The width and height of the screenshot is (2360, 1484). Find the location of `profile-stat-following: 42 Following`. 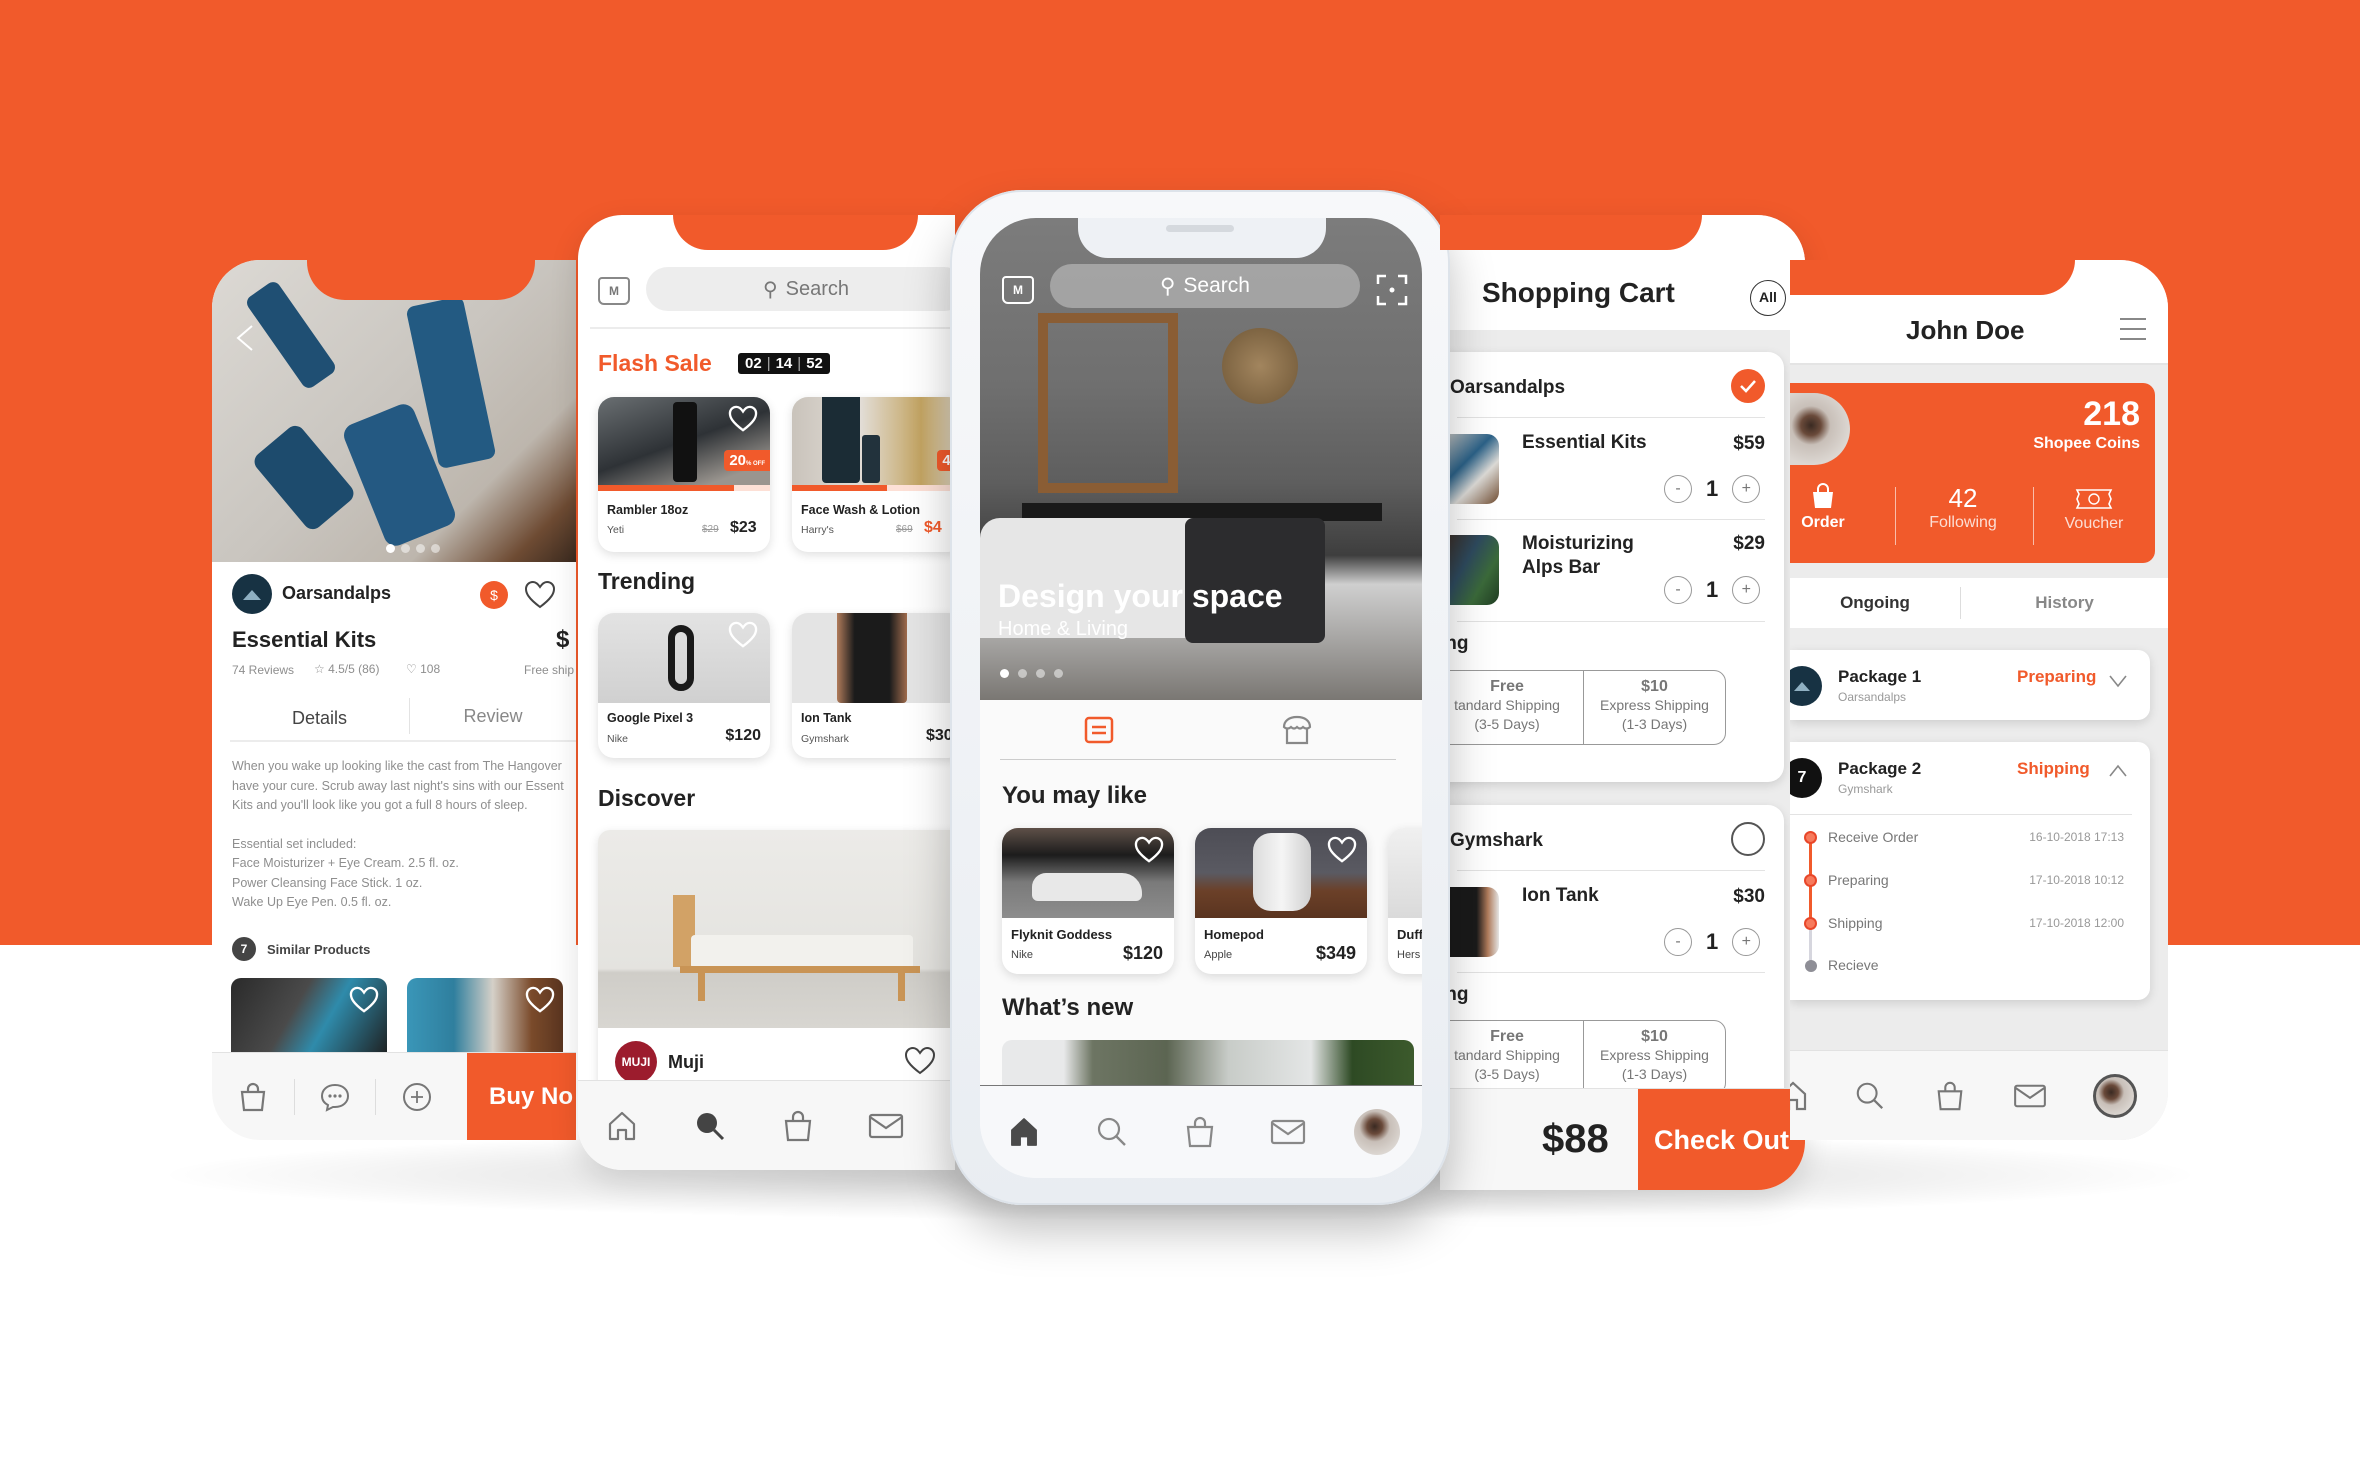

profile-stat-following: 42 Following is located at coordinates (1963, 507).